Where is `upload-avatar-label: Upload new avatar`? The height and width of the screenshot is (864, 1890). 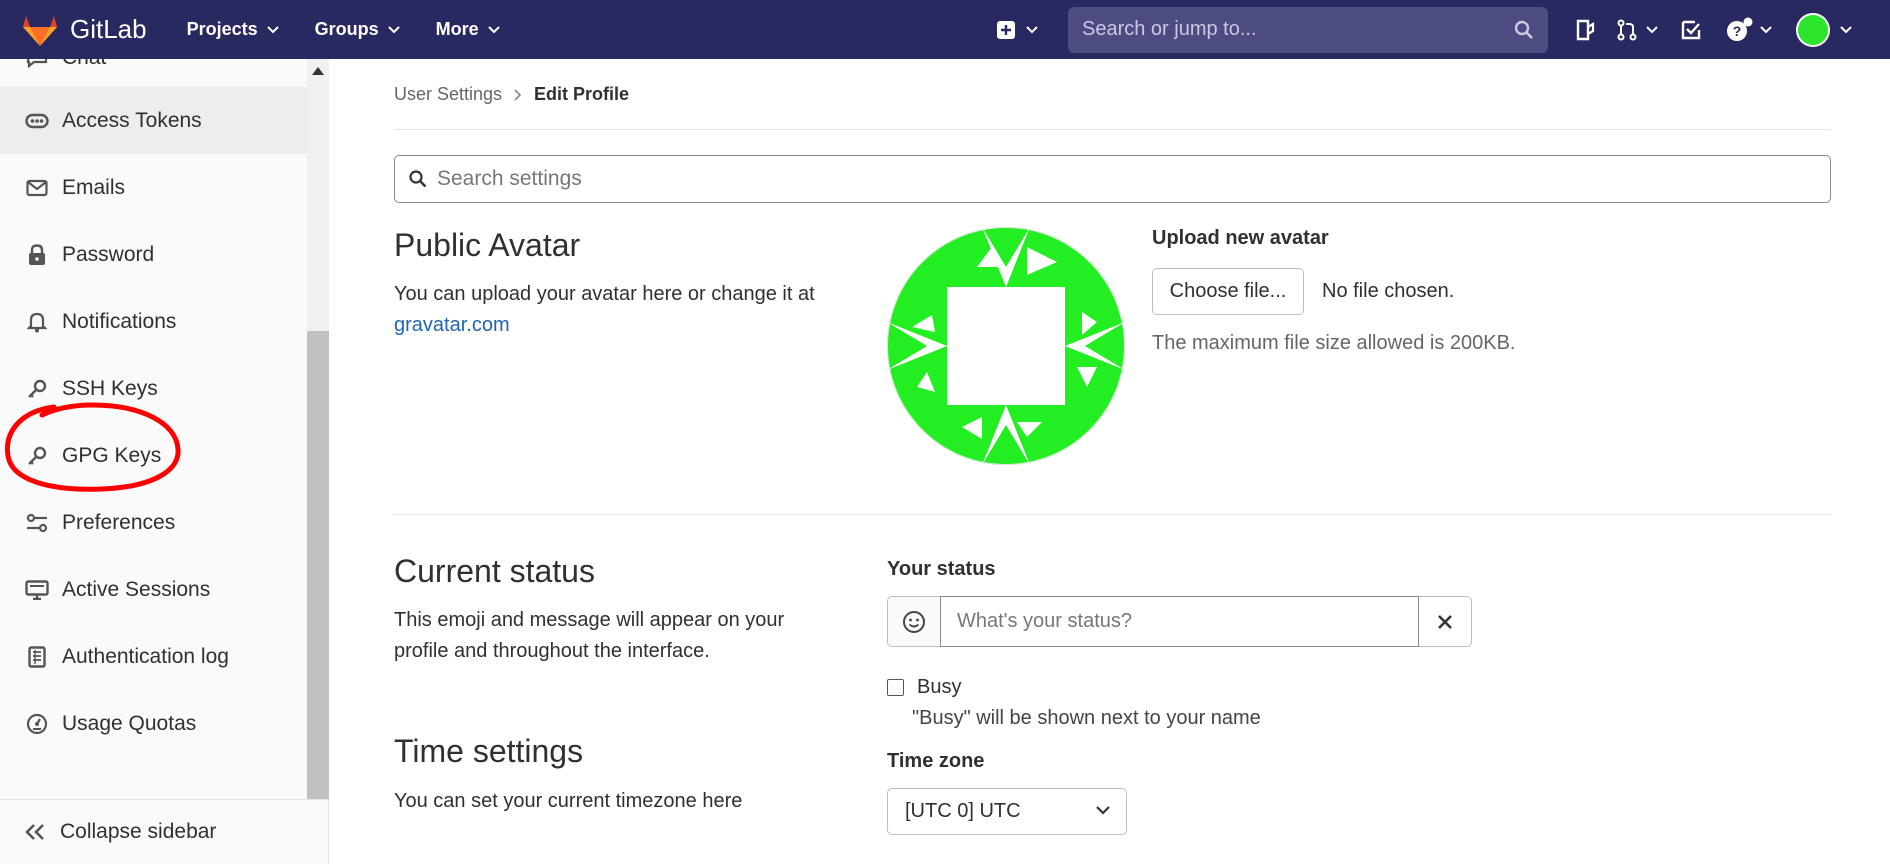
upload-avatar-label: Upload new avatar is located at coordinates (1240, 238).